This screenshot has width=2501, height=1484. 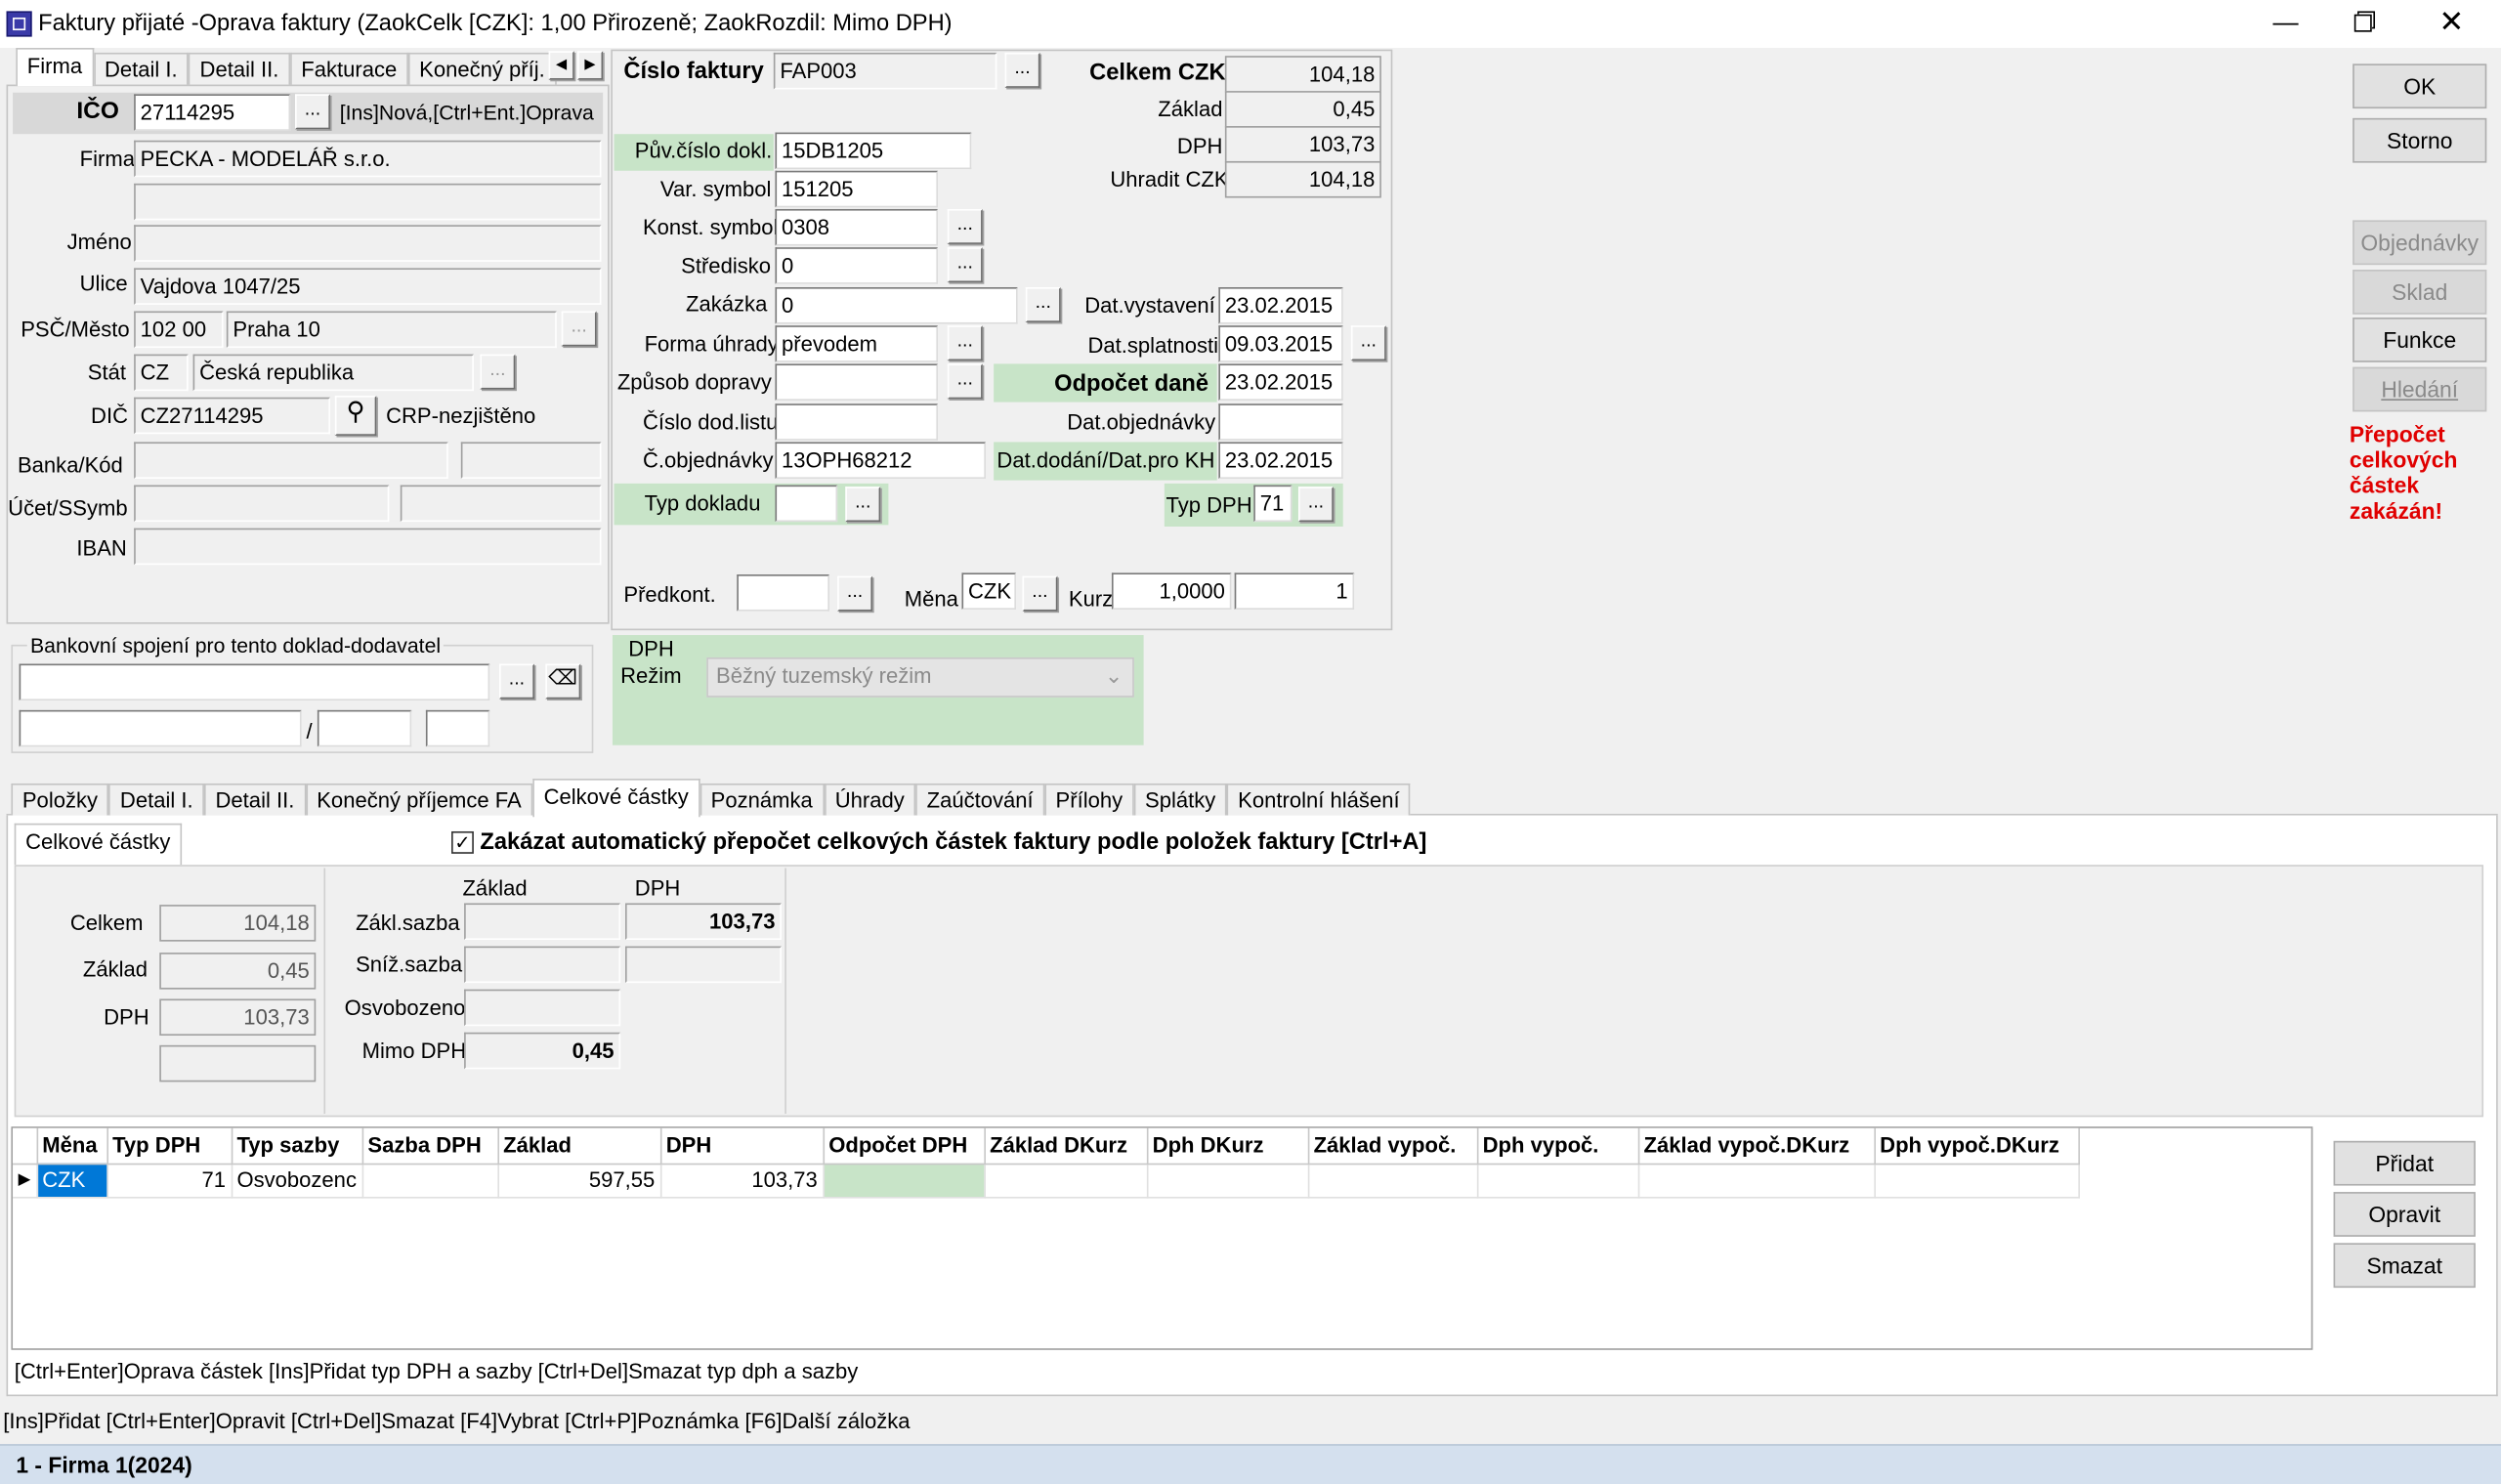 I want to click on predkont-input, so click(x=783, y=592).